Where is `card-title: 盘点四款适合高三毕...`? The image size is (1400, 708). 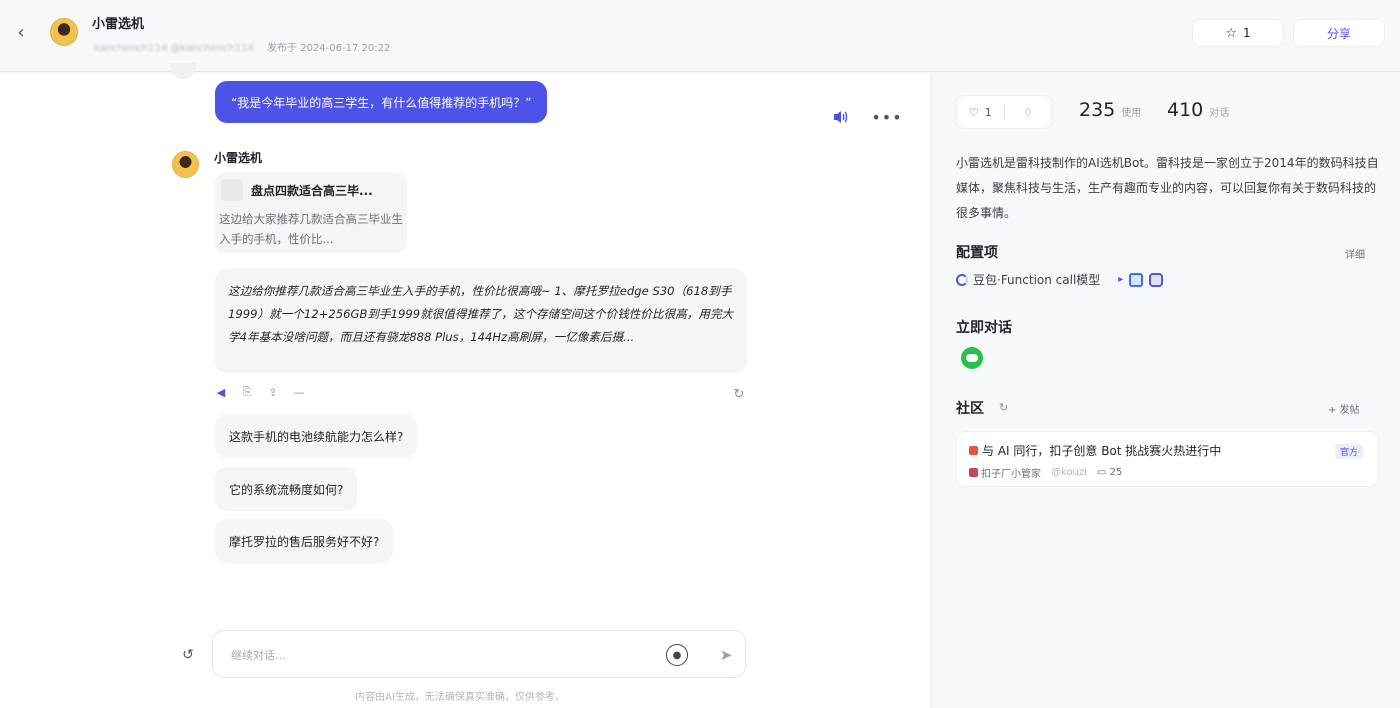
card-title: 盘点四款适合高三毕... is located at coordinates (312, 191).